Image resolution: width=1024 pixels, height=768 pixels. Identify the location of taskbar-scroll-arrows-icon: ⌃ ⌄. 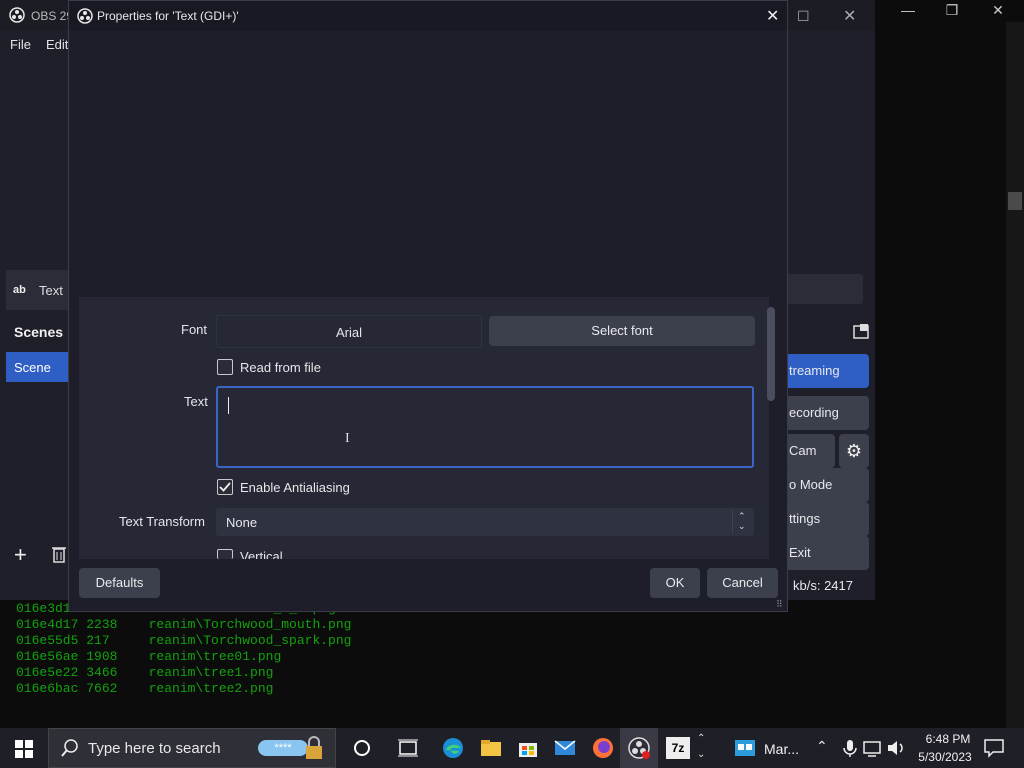
(701, 747).